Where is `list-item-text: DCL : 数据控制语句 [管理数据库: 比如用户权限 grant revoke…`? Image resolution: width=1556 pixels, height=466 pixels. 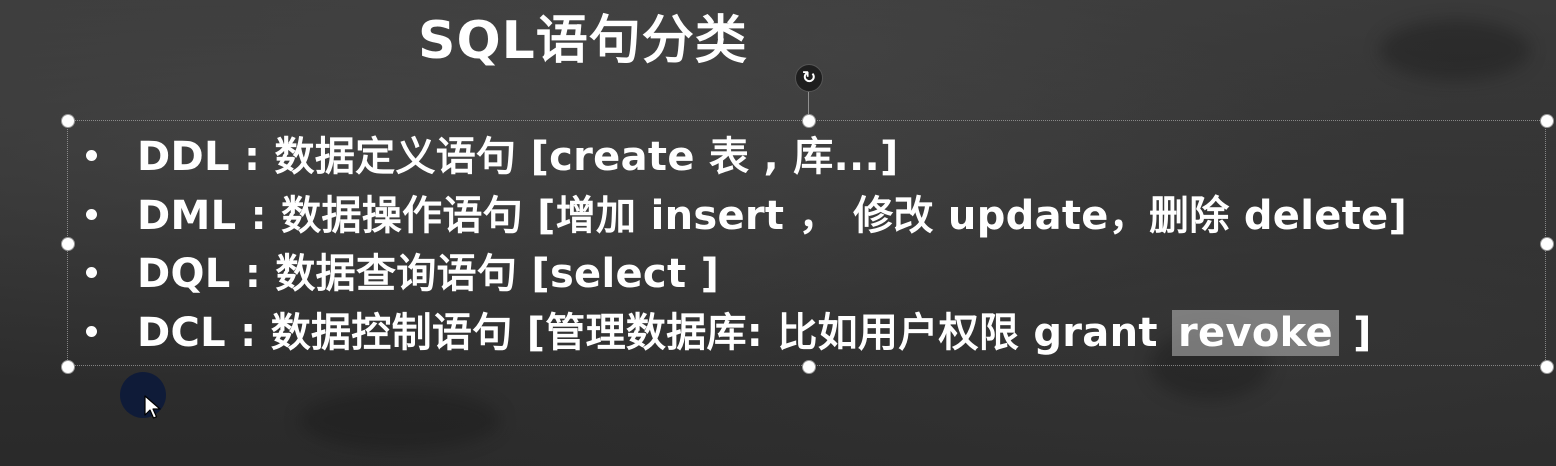 list-item-text: DCL : 数据控制语句 [管理数据库: 比如用户权限 grant revoke… is located at coordinates (754, 333).